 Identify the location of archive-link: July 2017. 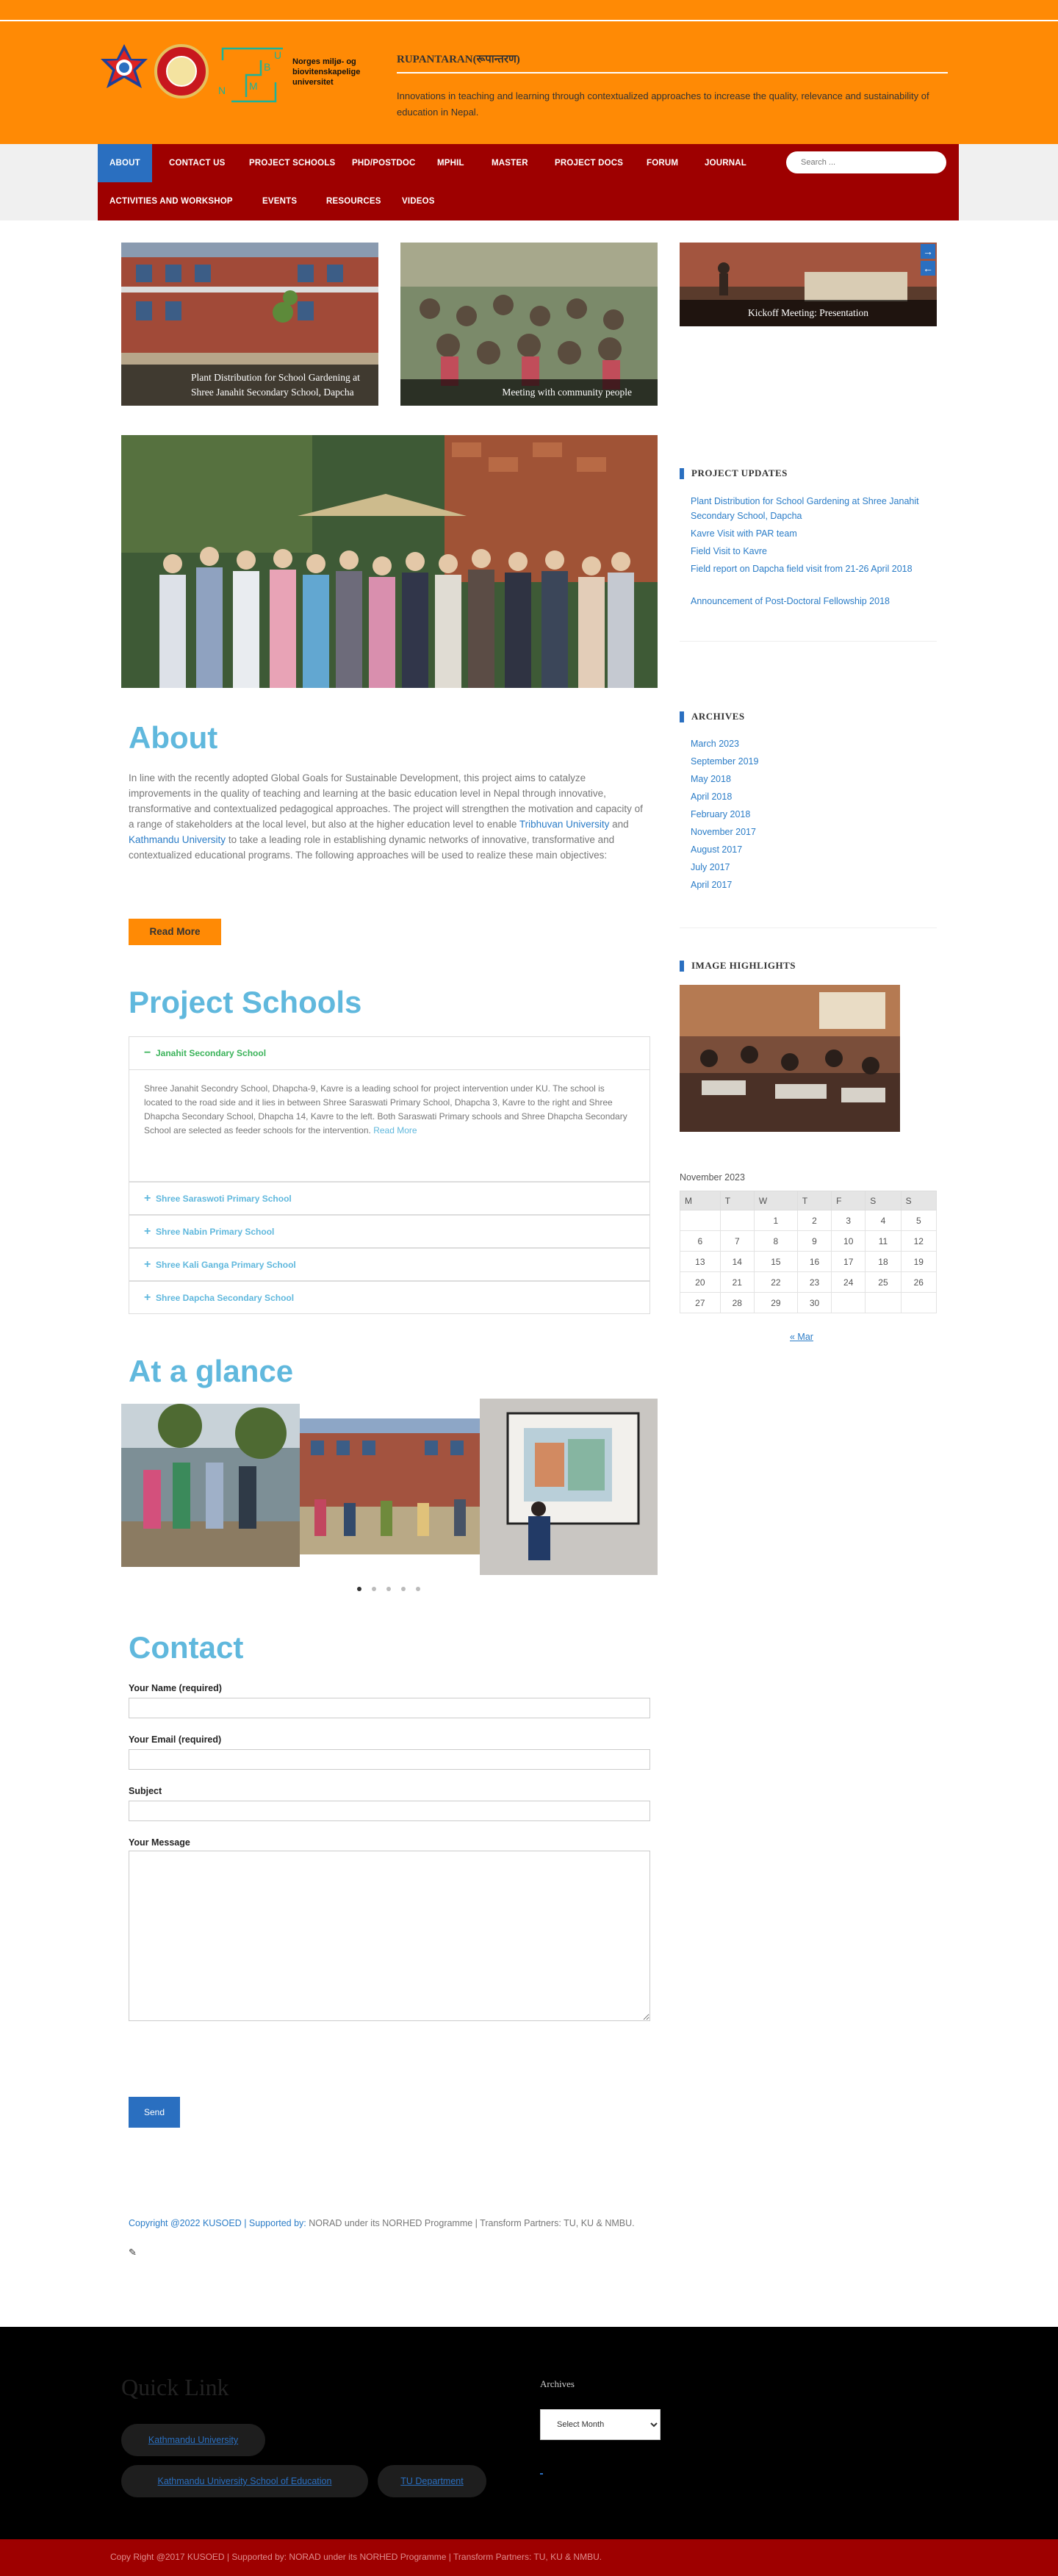
(710, 867).